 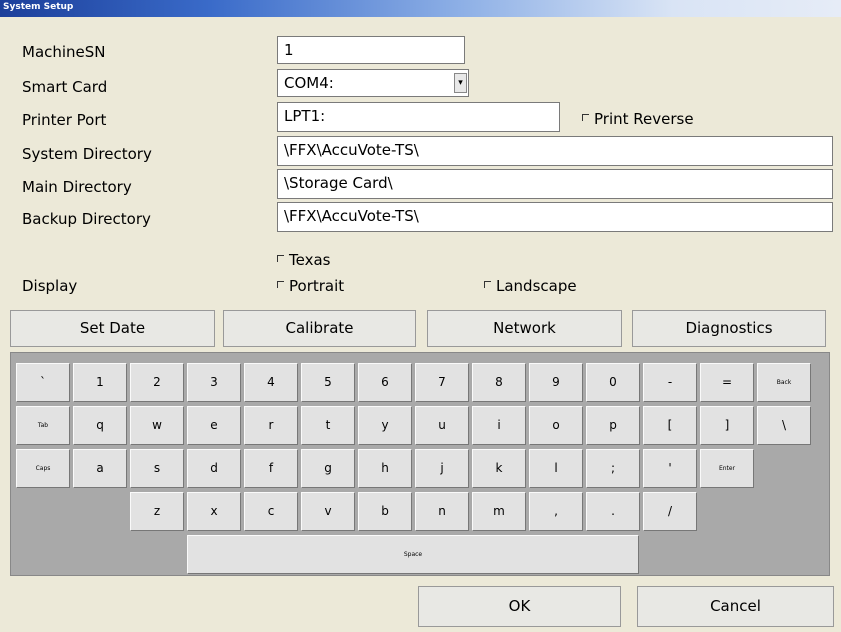 What do you see at coordinates (670, 511) in the screenshot?
I see `key-symbol: /` at bounding box center [670, 511].